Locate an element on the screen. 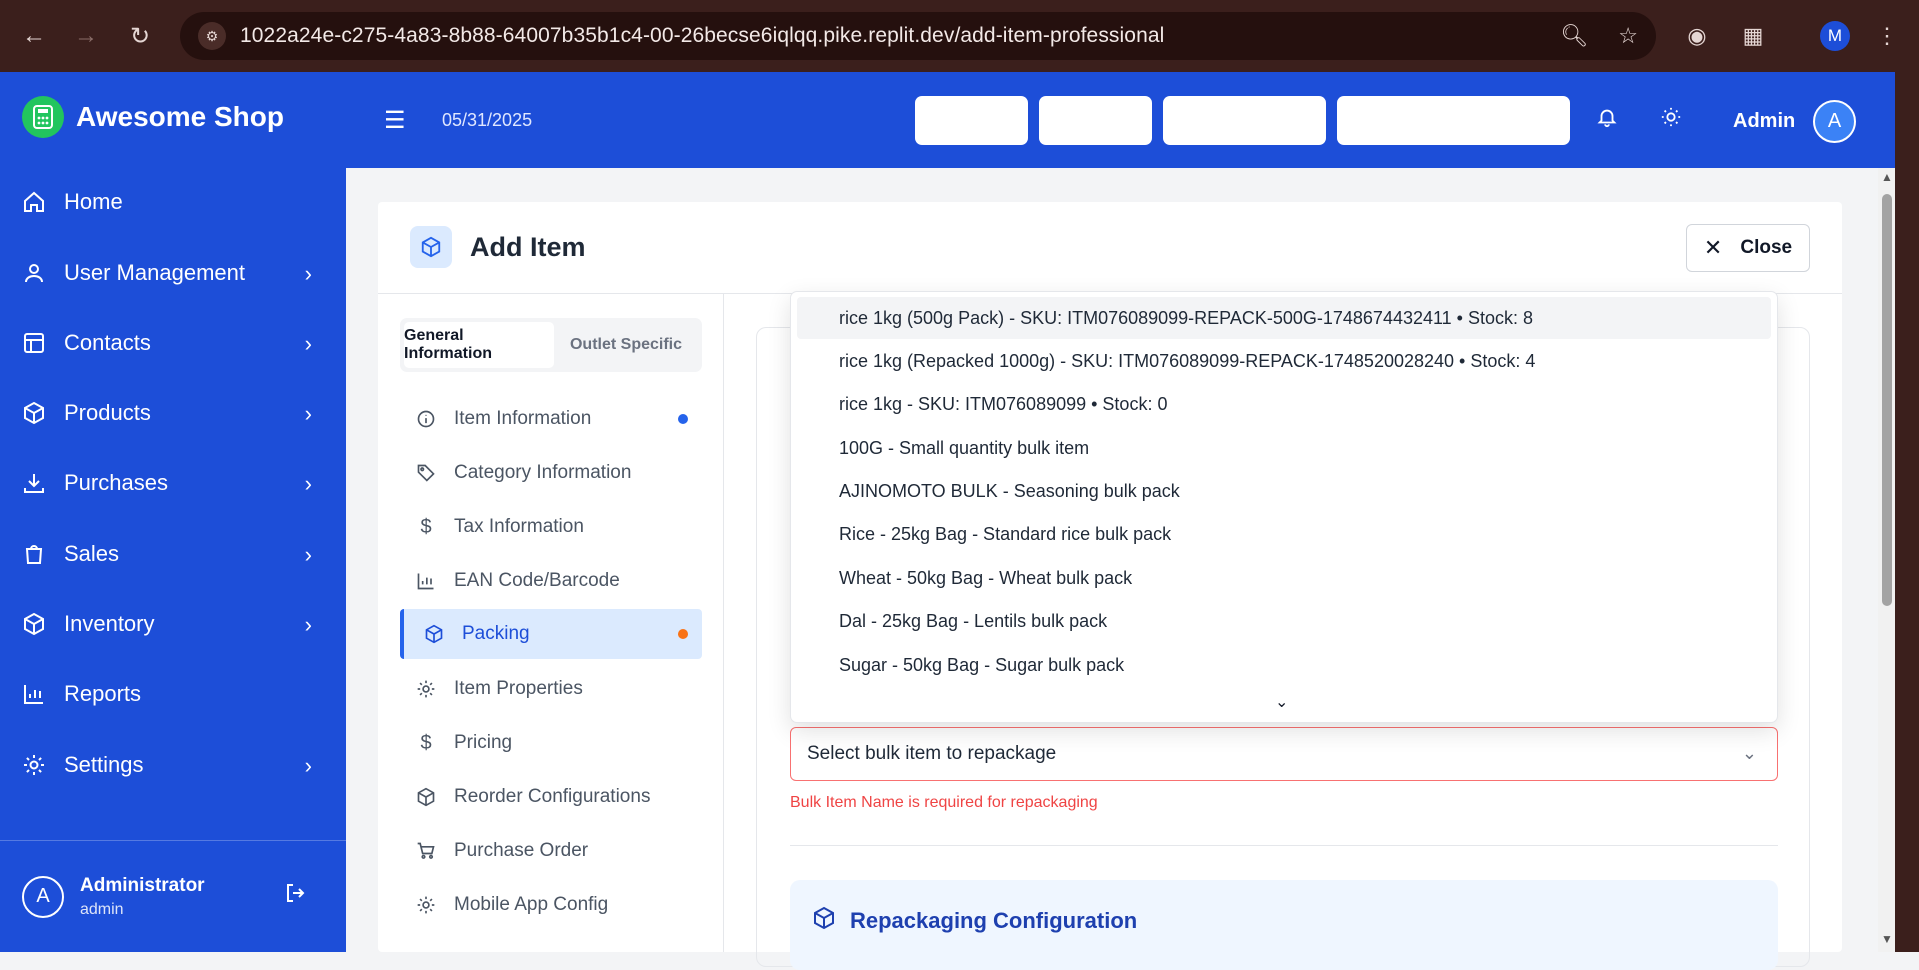 Image resolution: width=1919 pixels, height=970 pixels. scroll-thumb is located at coordinates (1887, 400).